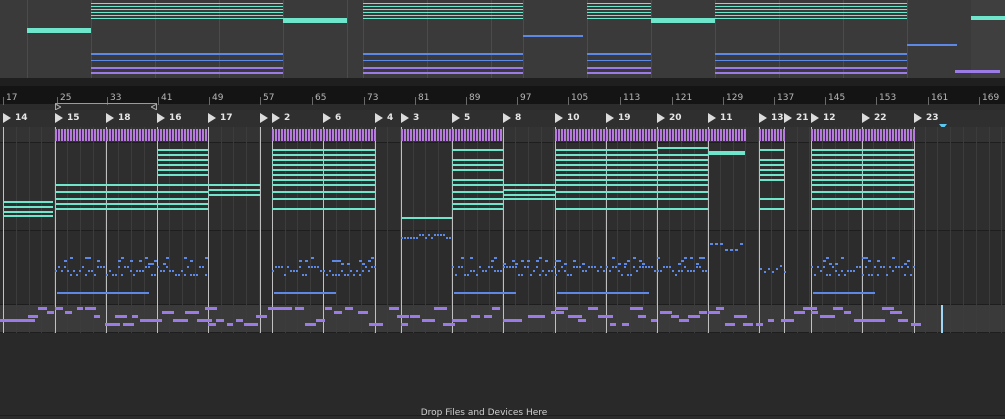  Describe the element at coordinates (264, 118) in the screenshot. I see `locator-flag-icon` at that location.